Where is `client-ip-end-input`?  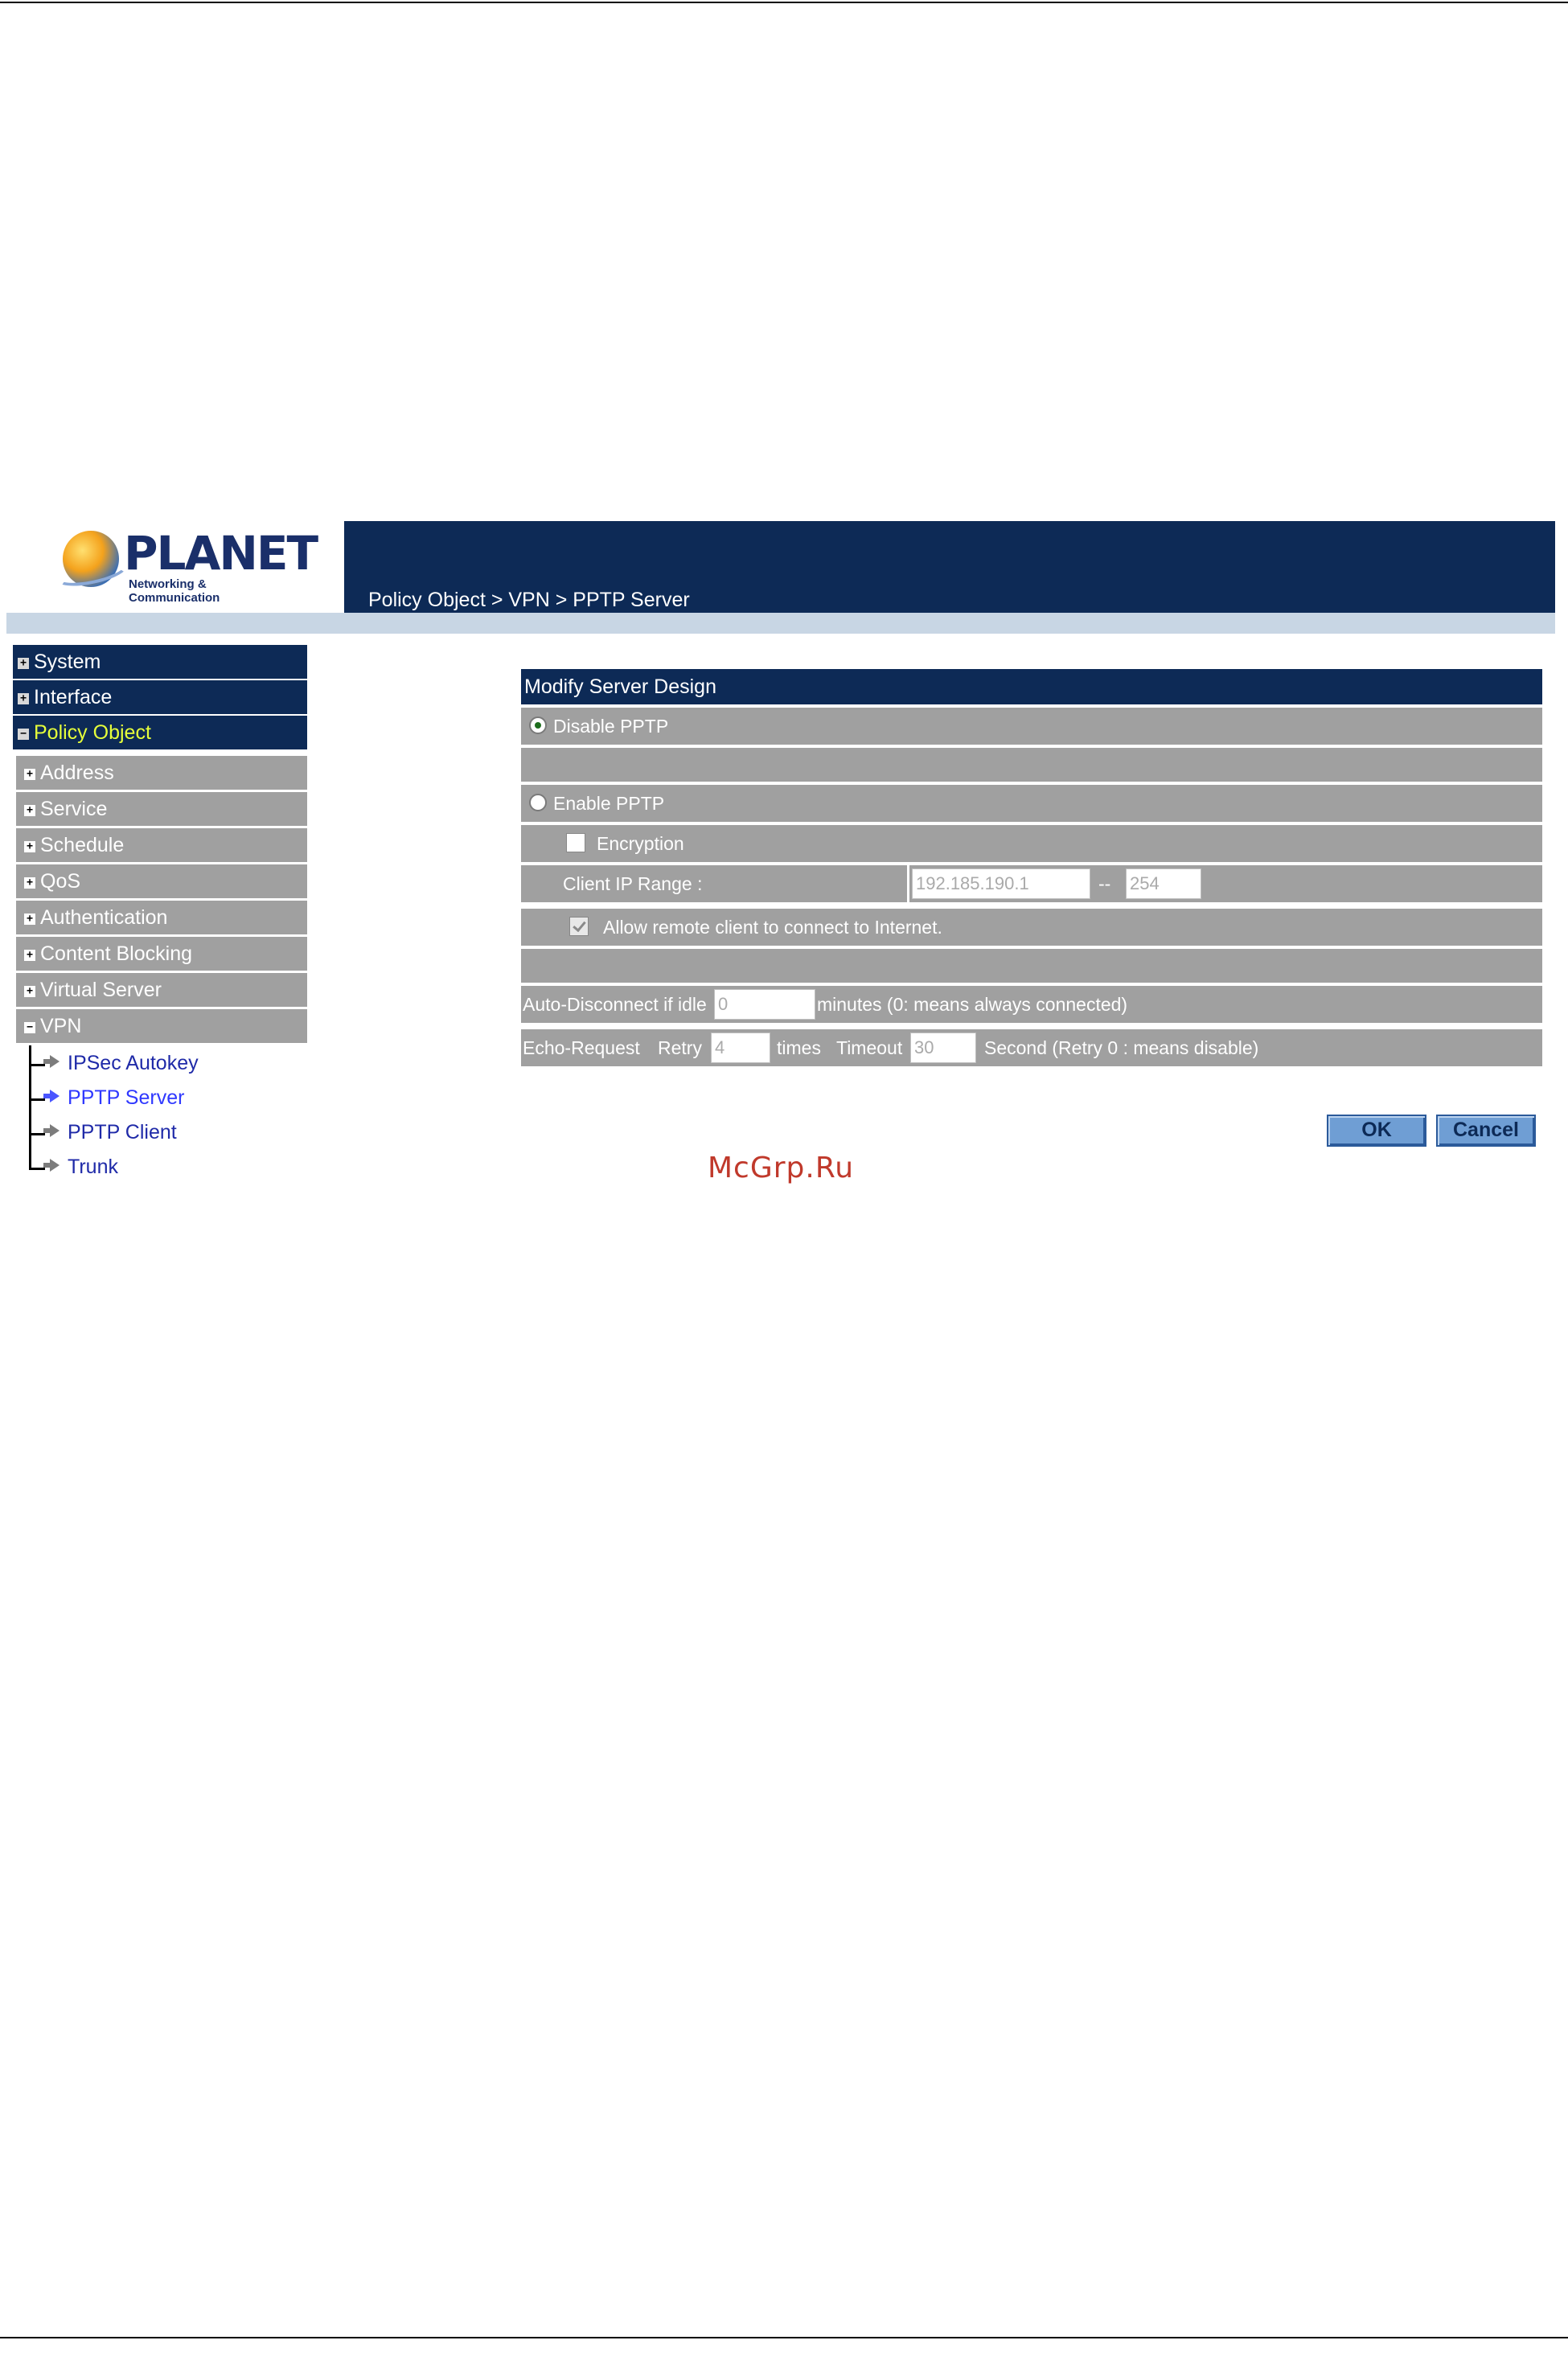 client-ip-end-input is located at coordinates (1163, 883).